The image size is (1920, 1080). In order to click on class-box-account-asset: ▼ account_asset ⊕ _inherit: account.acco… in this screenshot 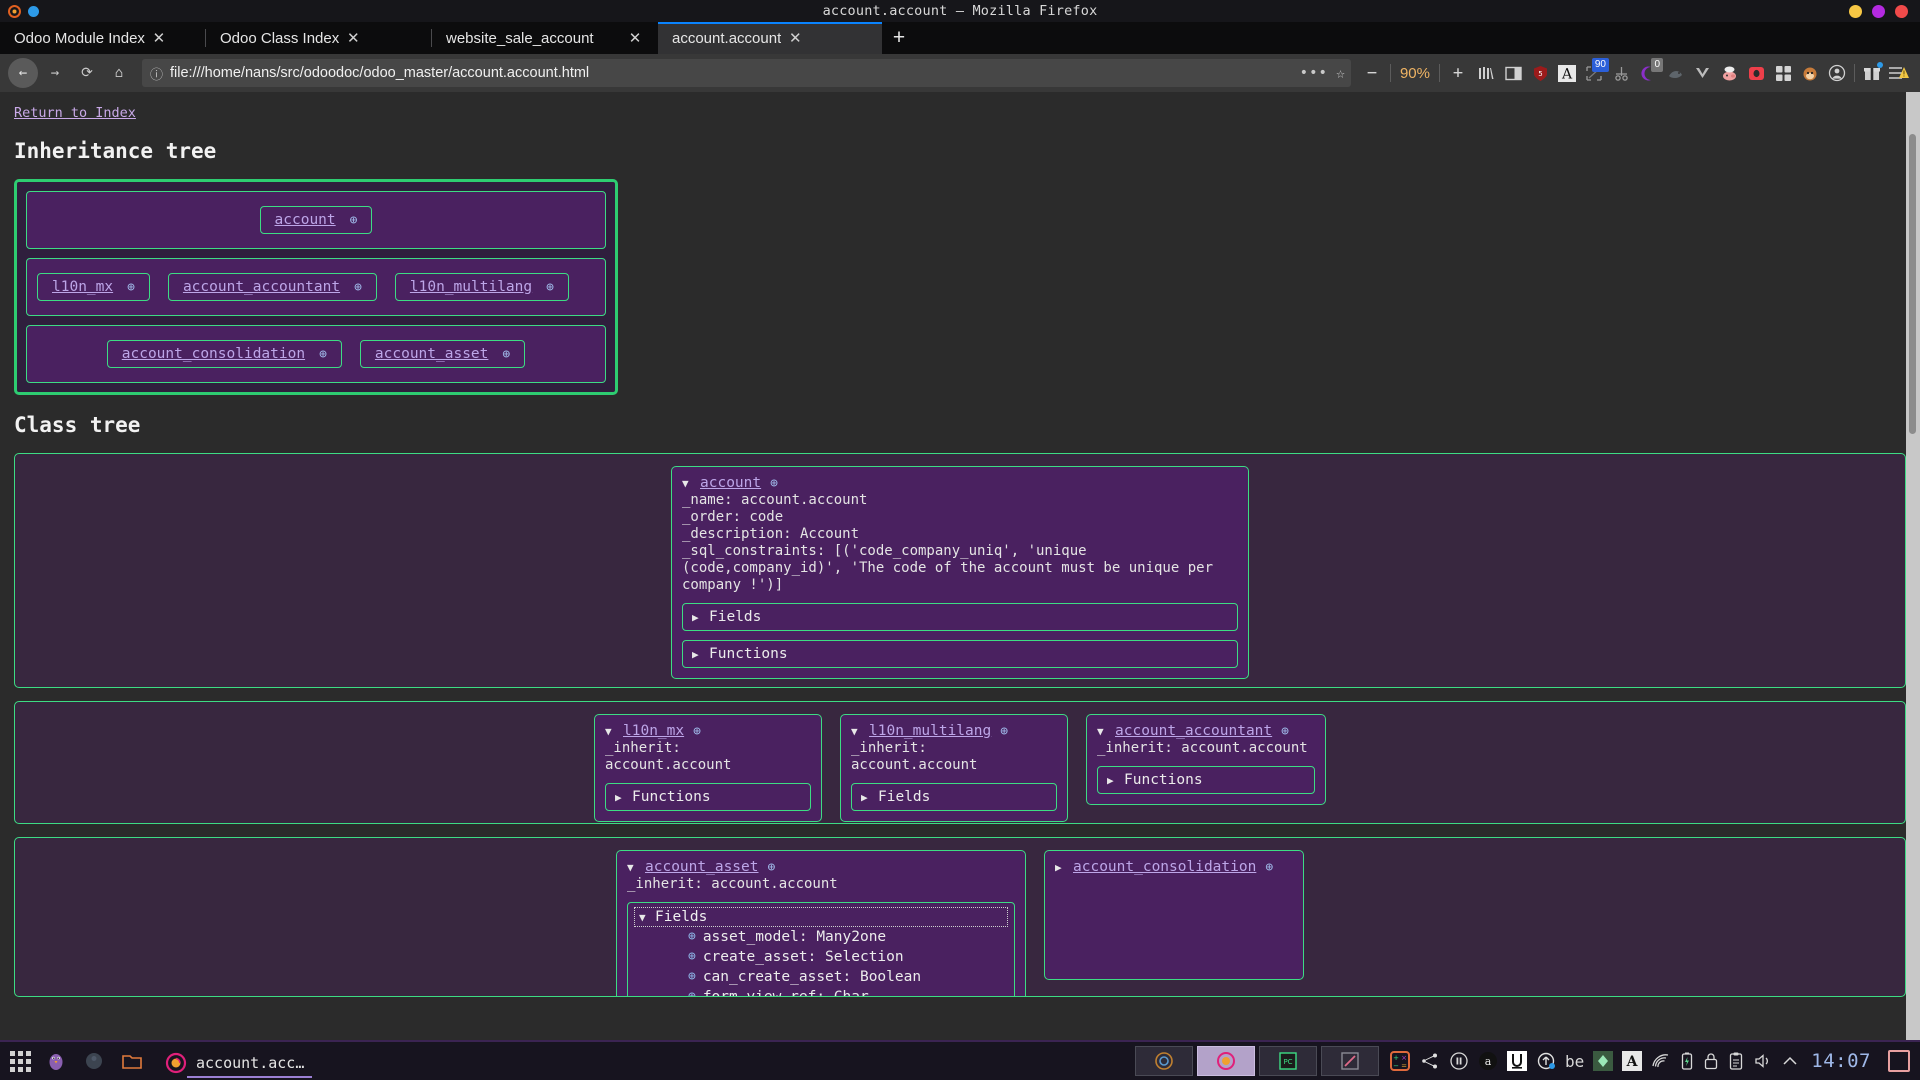, I will do `click(821, 923)`.